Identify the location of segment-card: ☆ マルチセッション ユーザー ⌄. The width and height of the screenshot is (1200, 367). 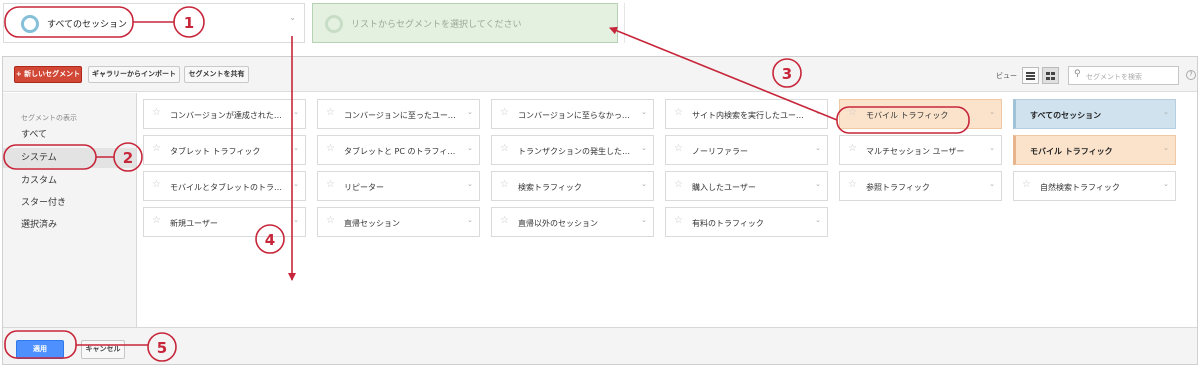
(920, 150).